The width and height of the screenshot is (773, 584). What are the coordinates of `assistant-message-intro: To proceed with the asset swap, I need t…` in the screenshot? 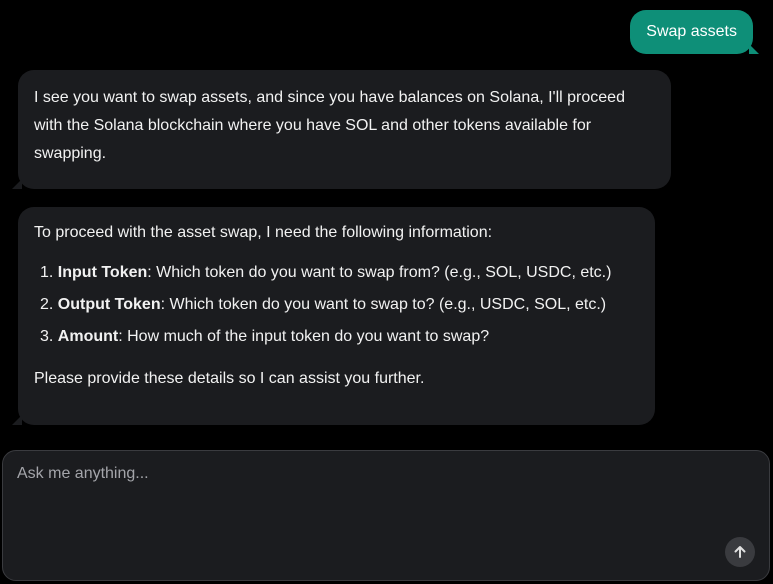 It's located at (263, 232).